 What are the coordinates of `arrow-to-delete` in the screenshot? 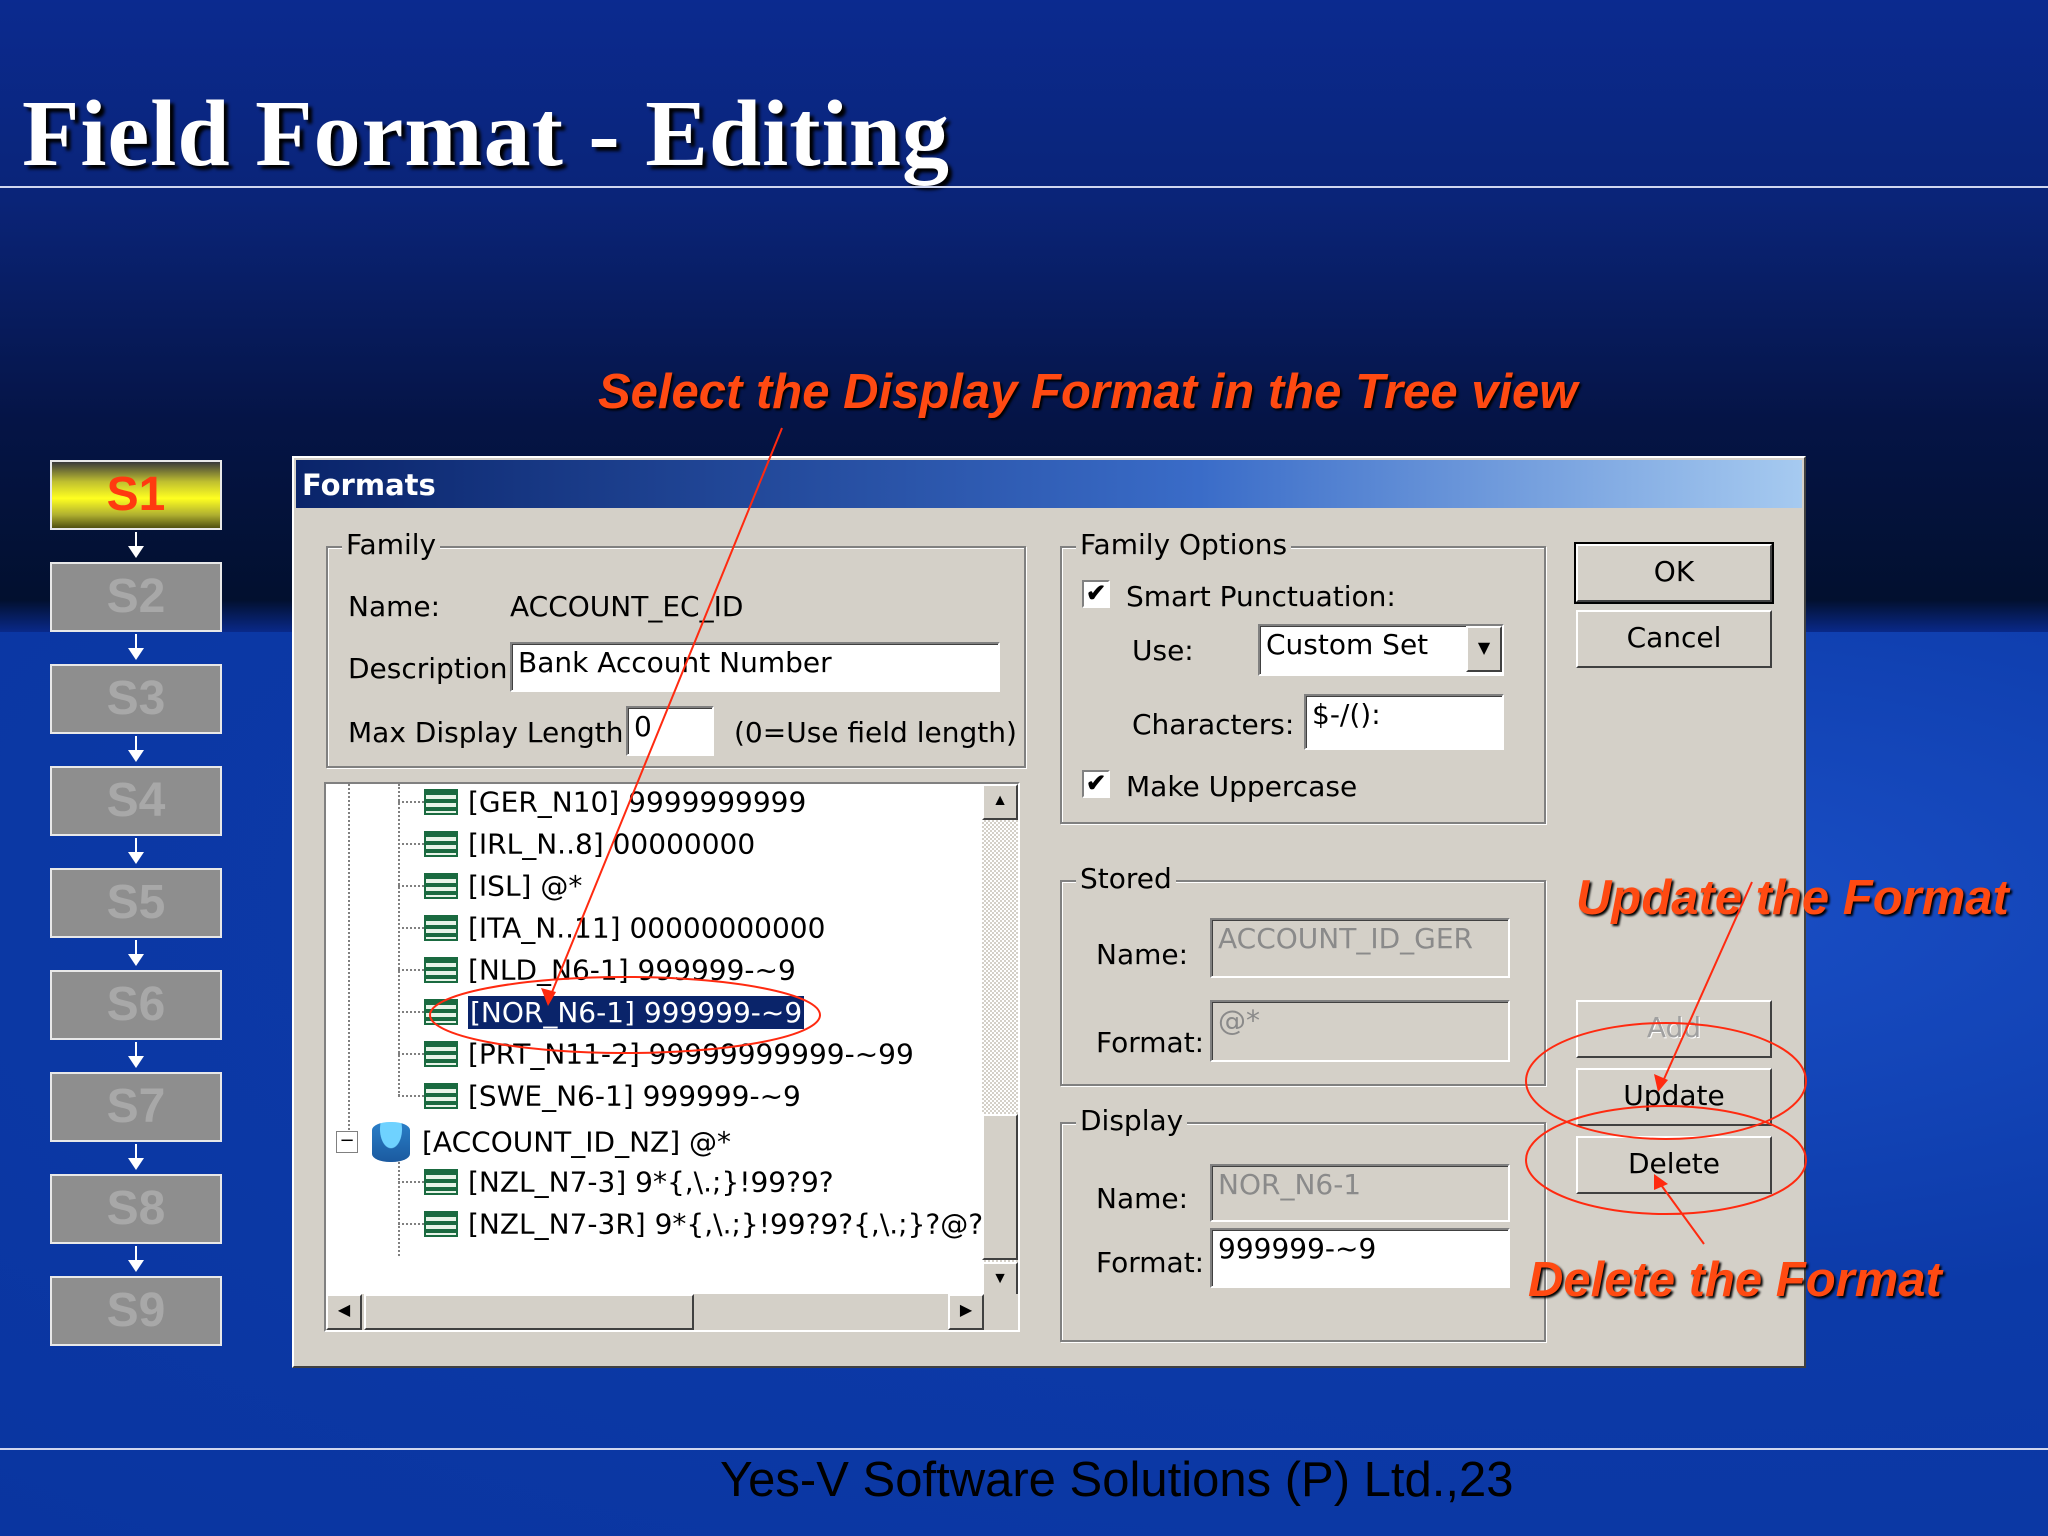 It's located at (1680, 1211).